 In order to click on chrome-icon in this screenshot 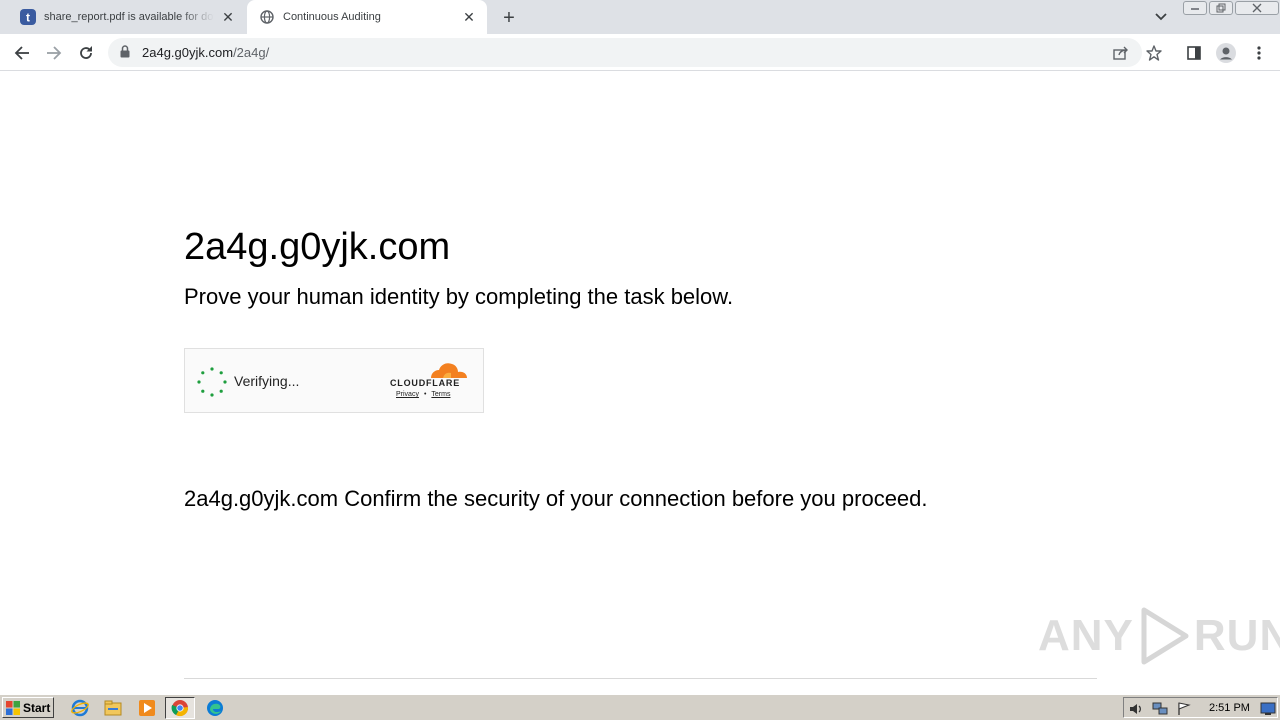, I will do `click(180, 708)`.